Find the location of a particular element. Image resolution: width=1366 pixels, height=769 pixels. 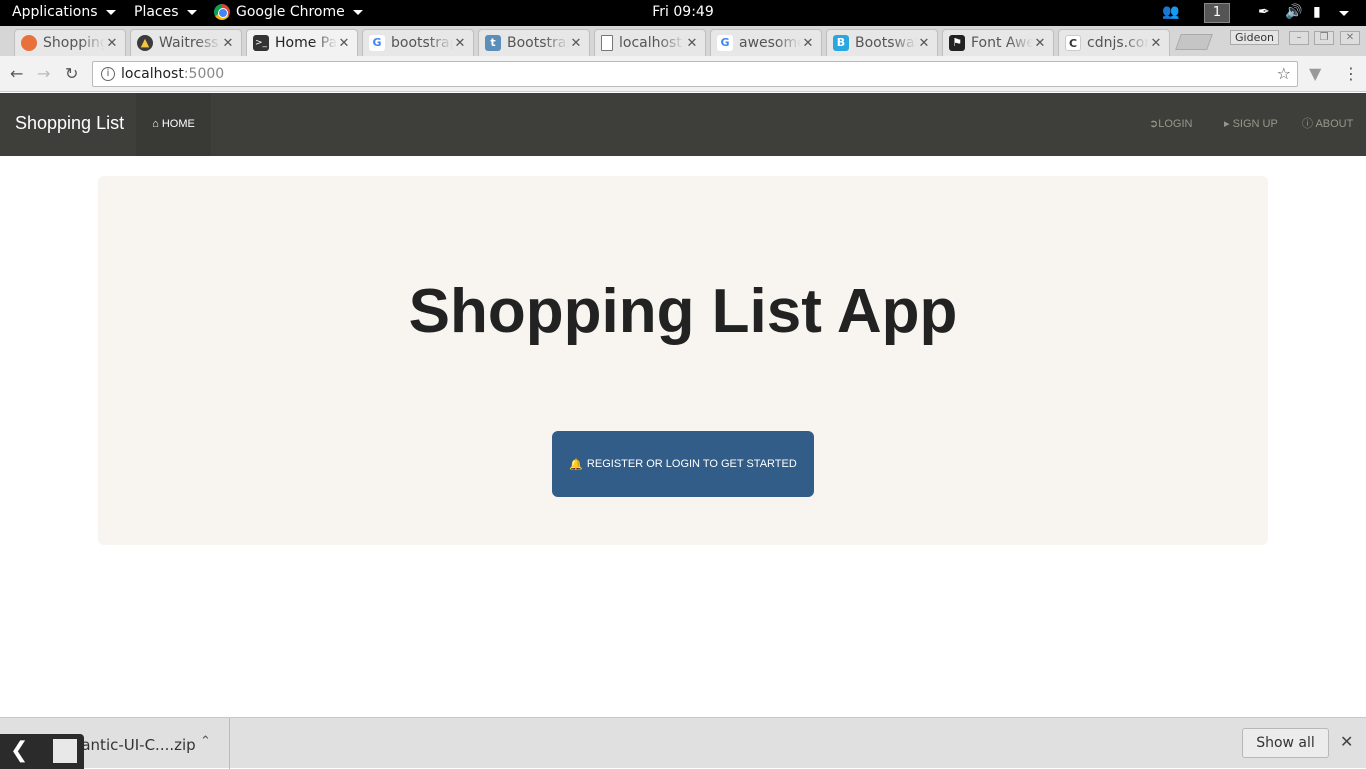

profile-button: Gideon is located at coordinates (1255, 37).